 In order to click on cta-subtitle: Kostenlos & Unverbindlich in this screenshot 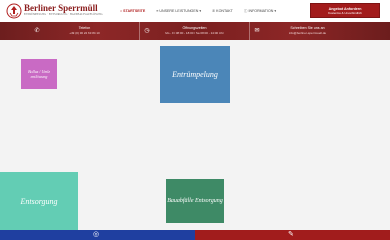, I will do `click(345, 13)`.